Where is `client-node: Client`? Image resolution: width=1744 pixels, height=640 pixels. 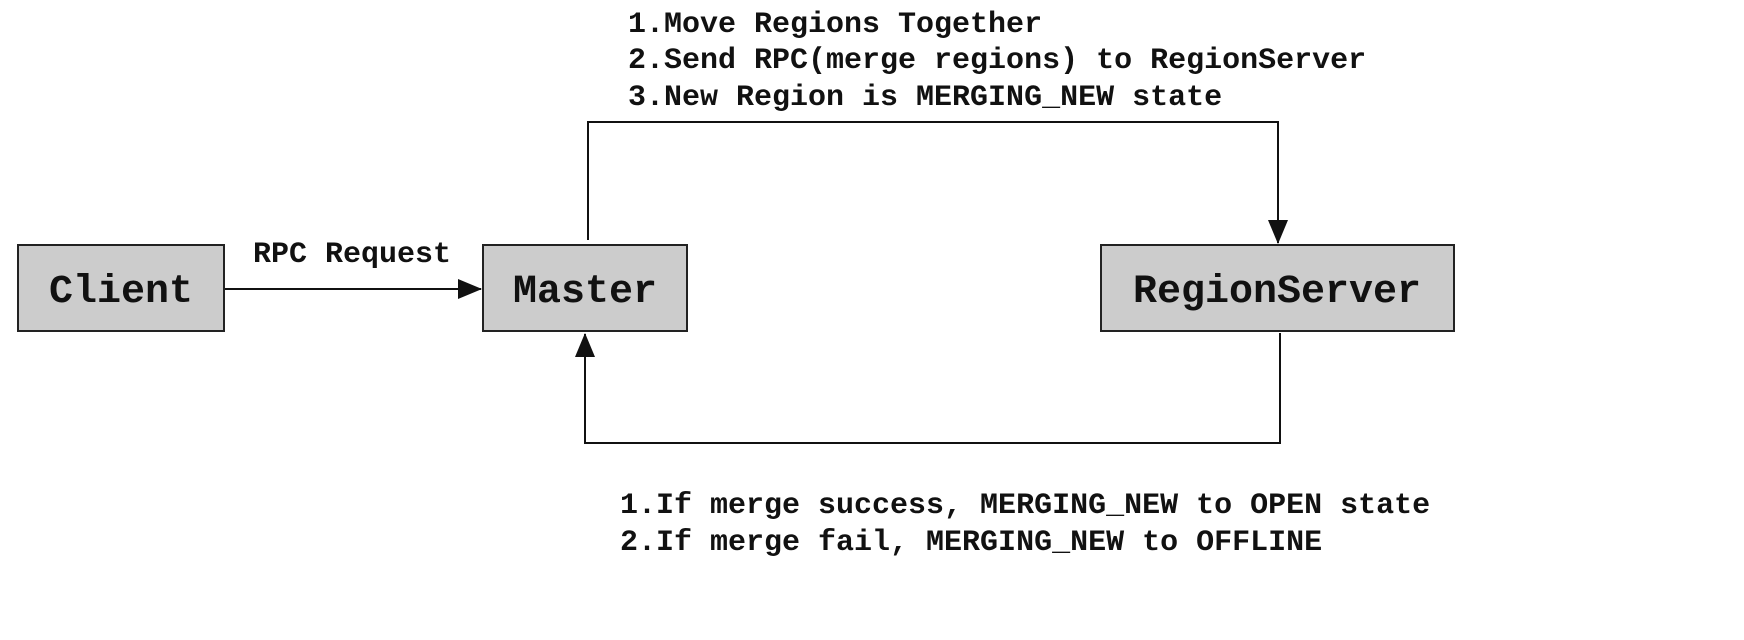 client-node: Client is located at coordinates (121, 288).